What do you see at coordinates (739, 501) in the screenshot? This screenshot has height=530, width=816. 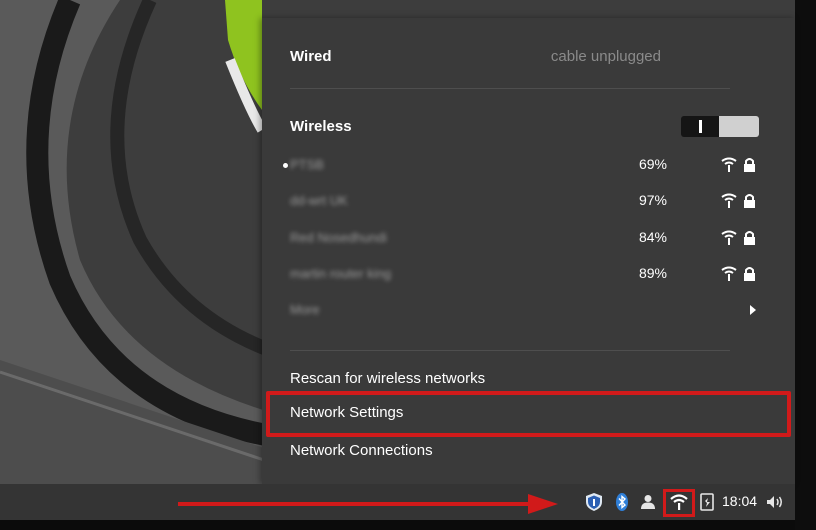 I see `clock: 18:04` at bounding box center [739, 501].